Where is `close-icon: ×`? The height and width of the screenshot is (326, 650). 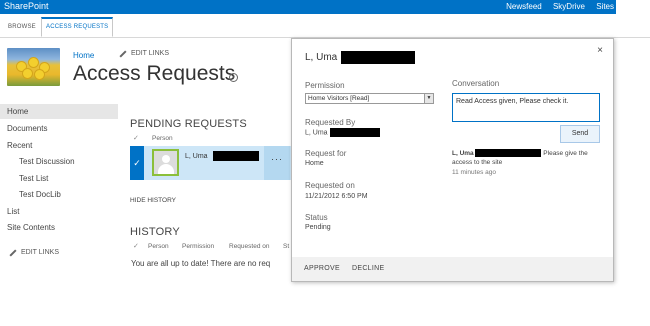
close-icon: × is located at coordinates (600, 50).